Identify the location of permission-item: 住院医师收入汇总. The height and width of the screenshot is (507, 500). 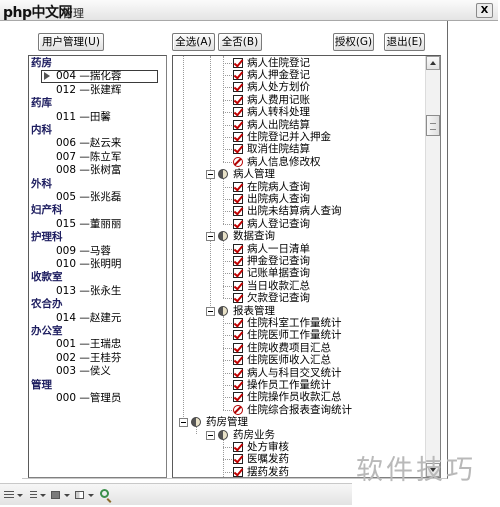
(299, 360).